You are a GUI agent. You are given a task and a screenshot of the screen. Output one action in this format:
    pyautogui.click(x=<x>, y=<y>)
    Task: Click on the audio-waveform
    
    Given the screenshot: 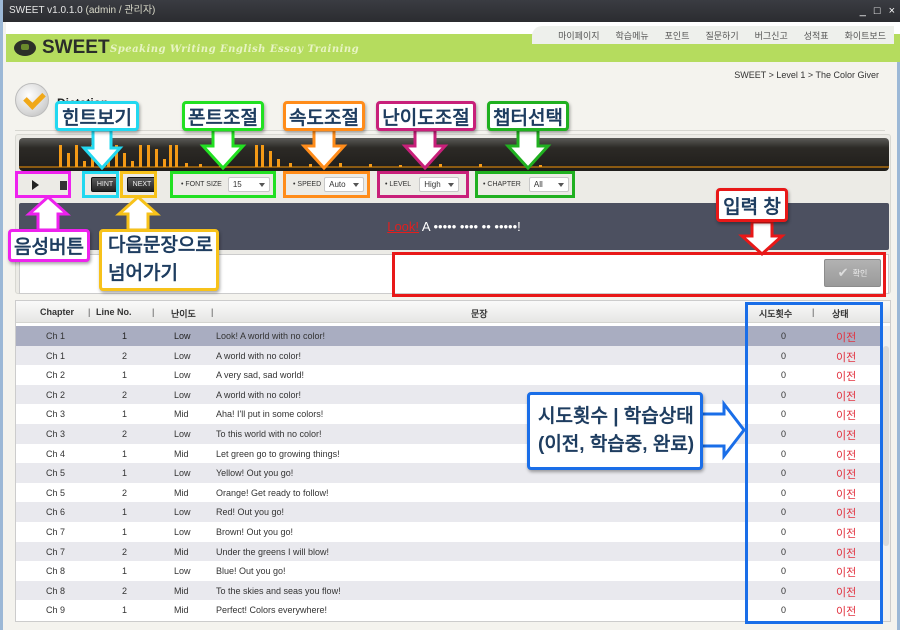 What is the action you would take?
    pyautogui.click(x=454, y=154)
    